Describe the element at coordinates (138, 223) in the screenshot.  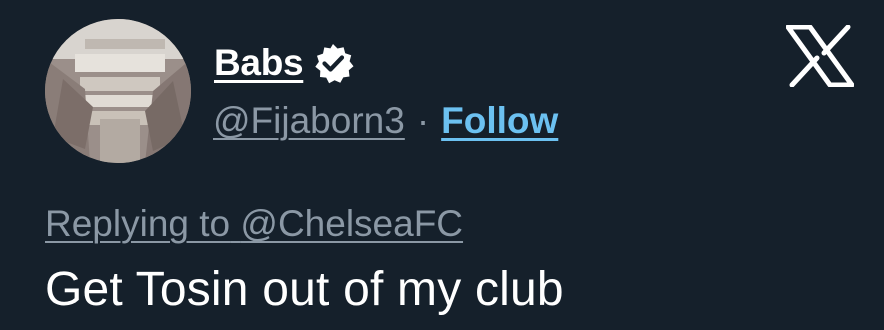
I see `replying-to-label: Replying to` at that location.